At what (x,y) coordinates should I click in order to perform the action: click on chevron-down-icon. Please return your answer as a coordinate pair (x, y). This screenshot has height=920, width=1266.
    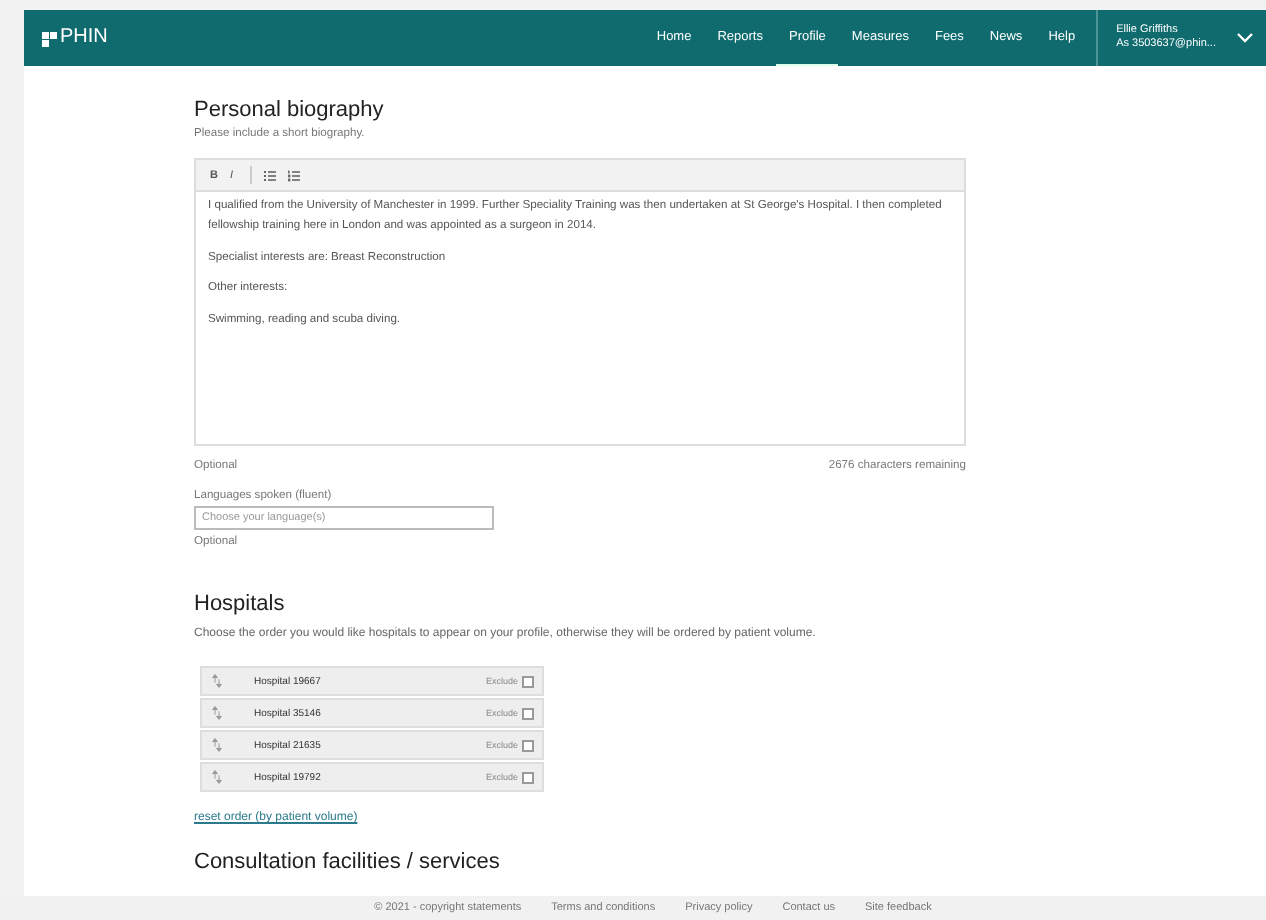
    Looking at the image, I should click on (1245, 38).